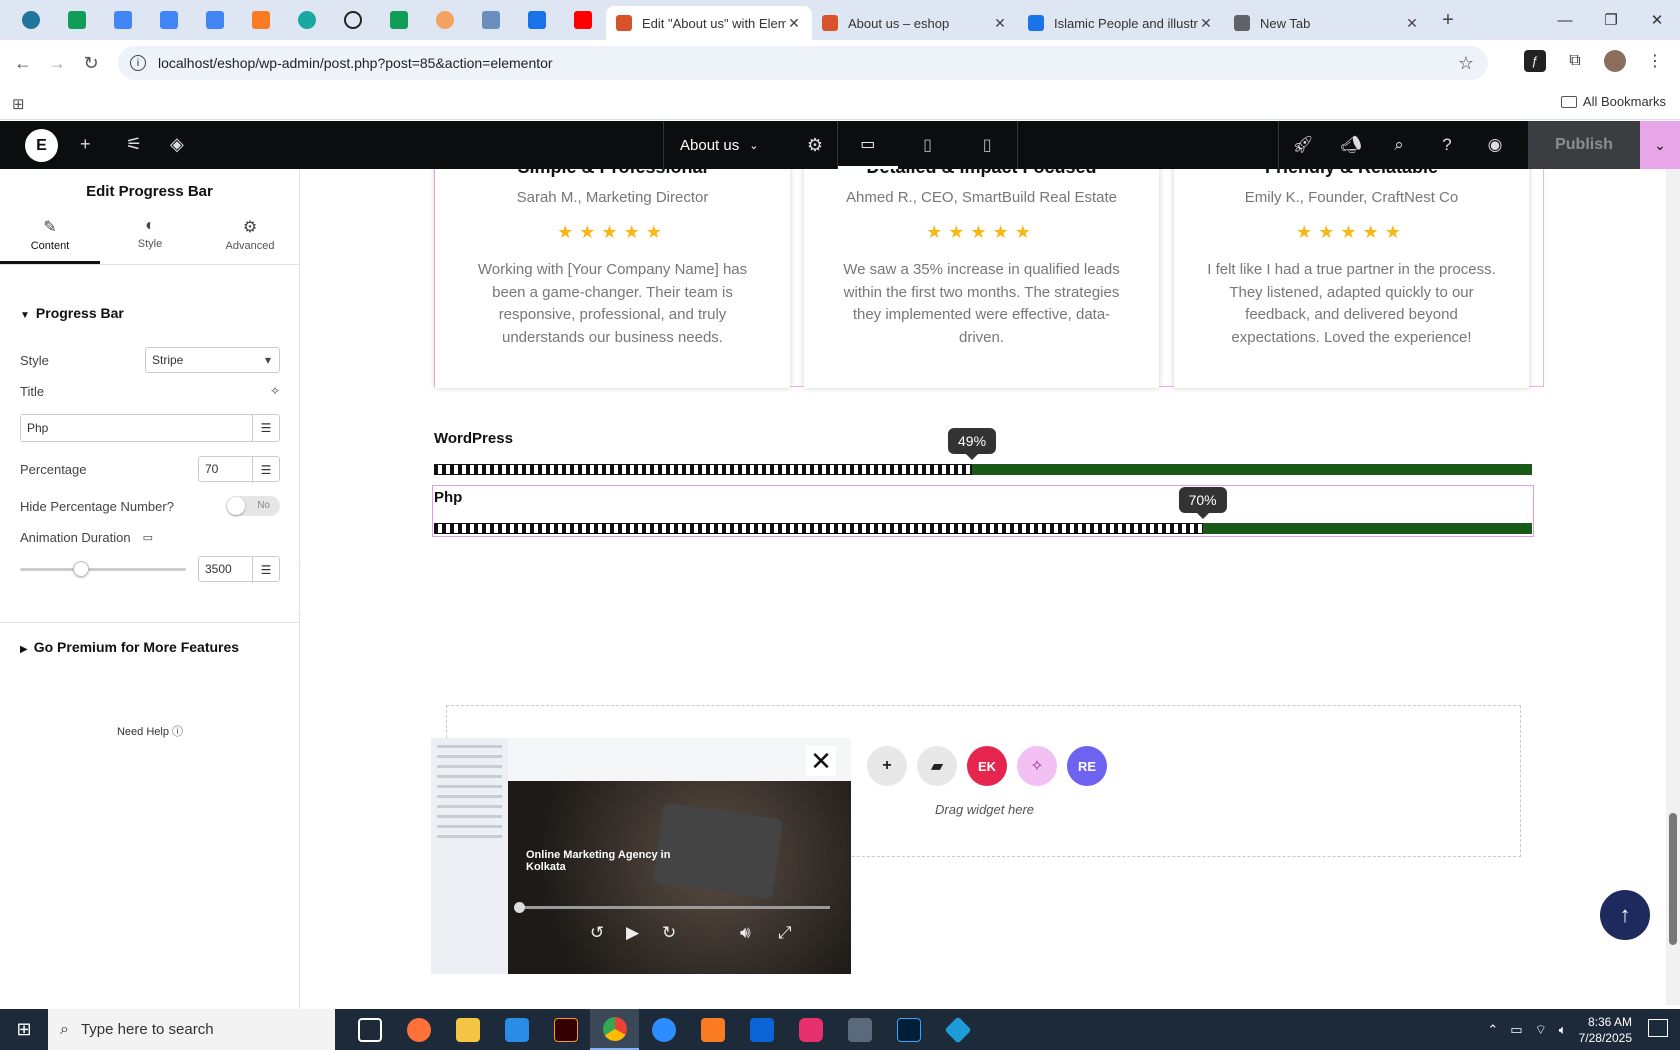 This screenshot has width=1680, height=1050. Describe the element at coordinates (987, 145) in the screenshot. I see `mobile-device-icon: ▯` at that location.